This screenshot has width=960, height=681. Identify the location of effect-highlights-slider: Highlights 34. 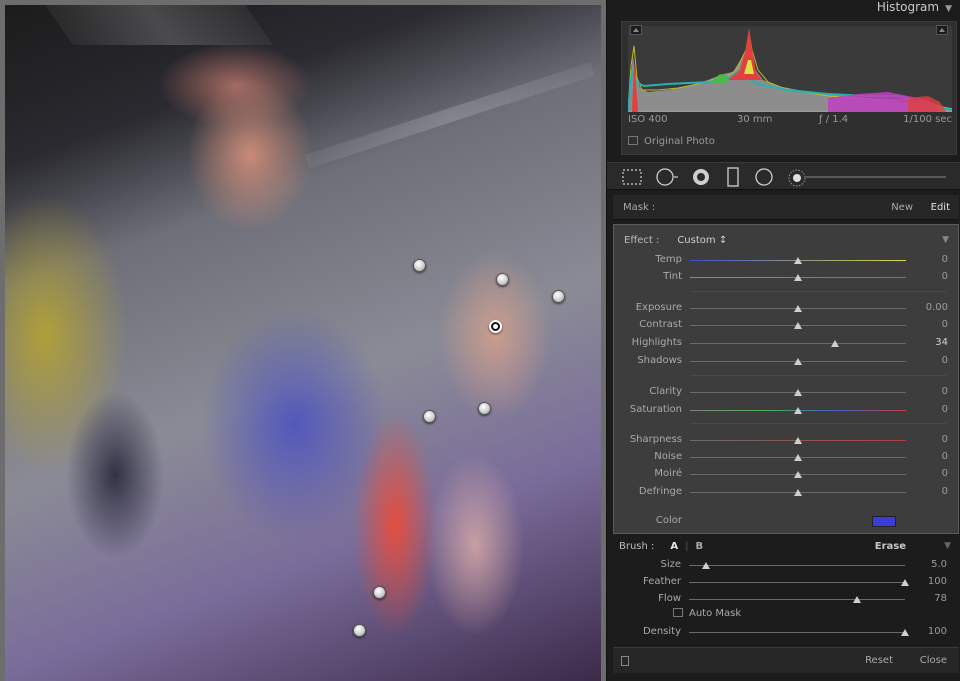
(787, 343).